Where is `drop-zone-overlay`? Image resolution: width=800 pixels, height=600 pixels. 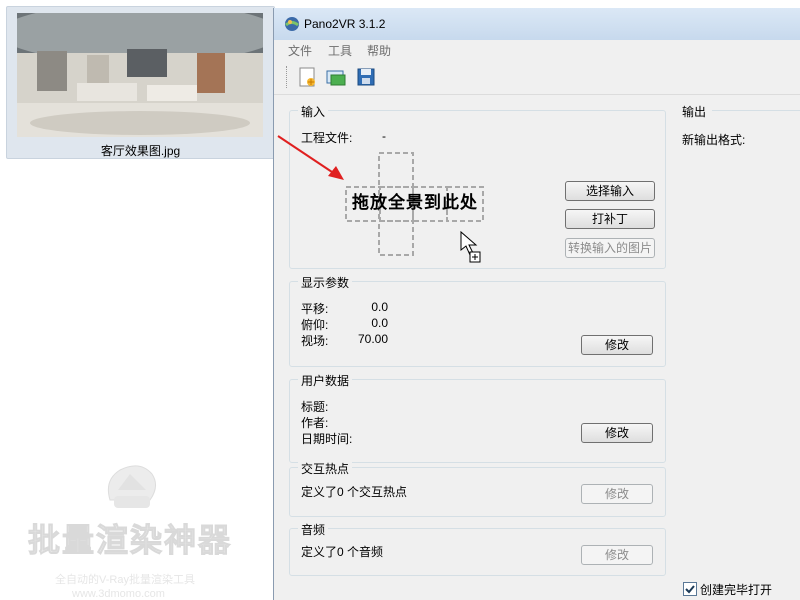 drop-zone-overlay is located at coordinates (380, 199).